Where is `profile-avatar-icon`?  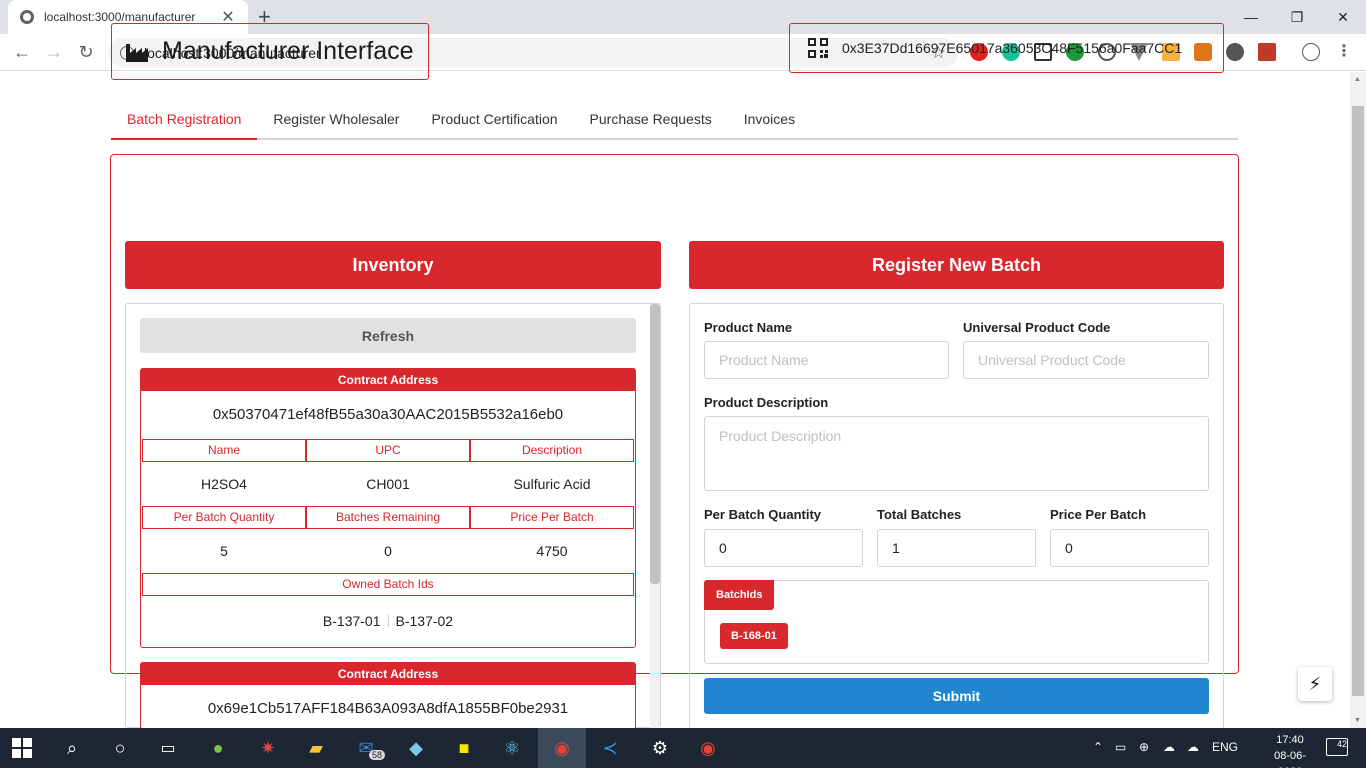 profile-avatar-icon is located at coordinates (1311, 52).